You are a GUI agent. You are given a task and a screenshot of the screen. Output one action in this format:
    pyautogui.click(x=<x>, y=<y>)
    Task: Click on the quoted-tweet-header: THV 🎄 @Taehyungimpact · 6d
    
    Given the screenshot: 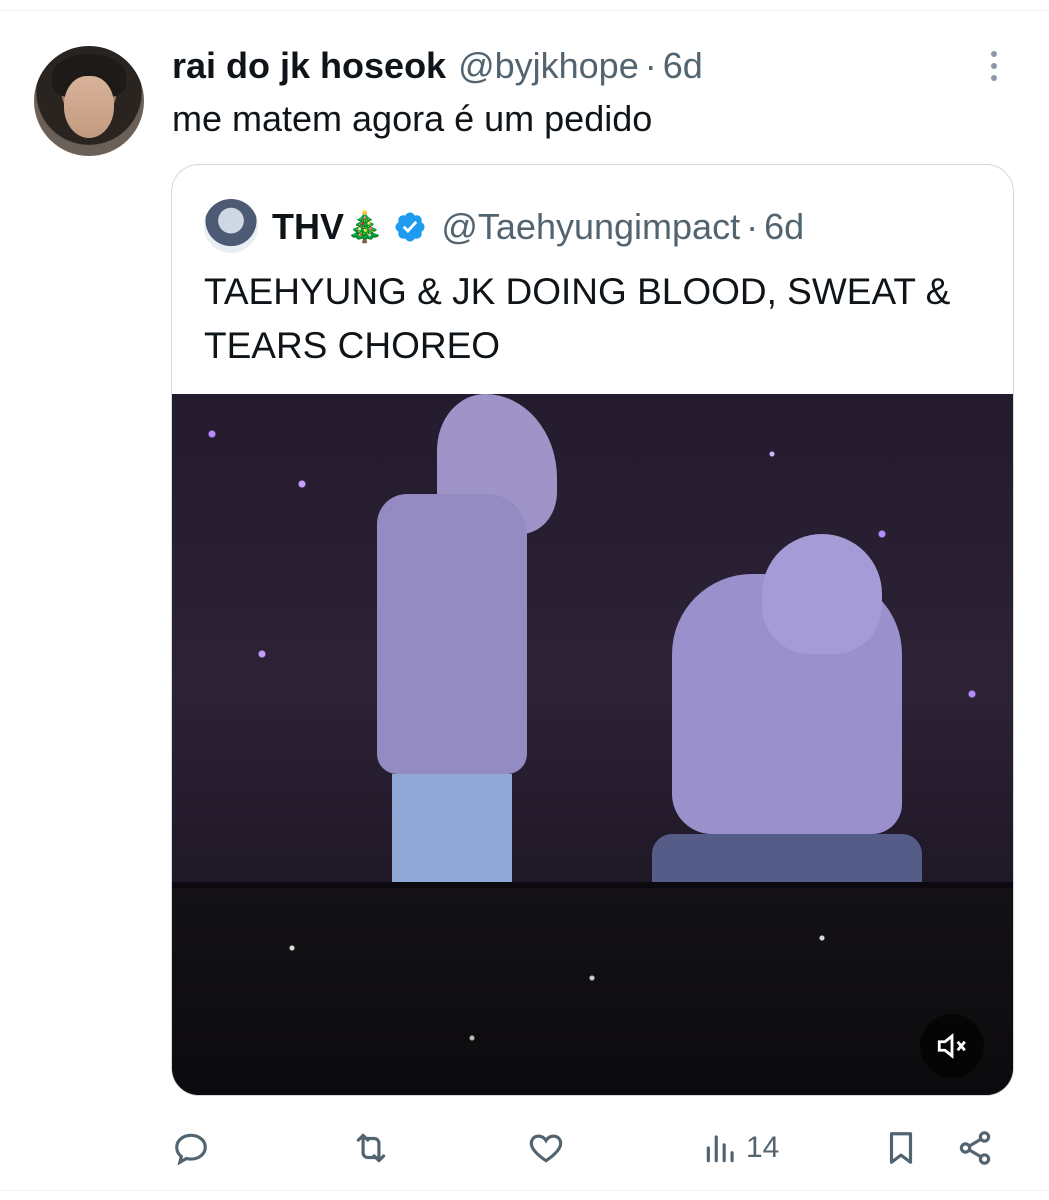 What is the action you would take?
    pyautogui.click(x=538, y=227)
    